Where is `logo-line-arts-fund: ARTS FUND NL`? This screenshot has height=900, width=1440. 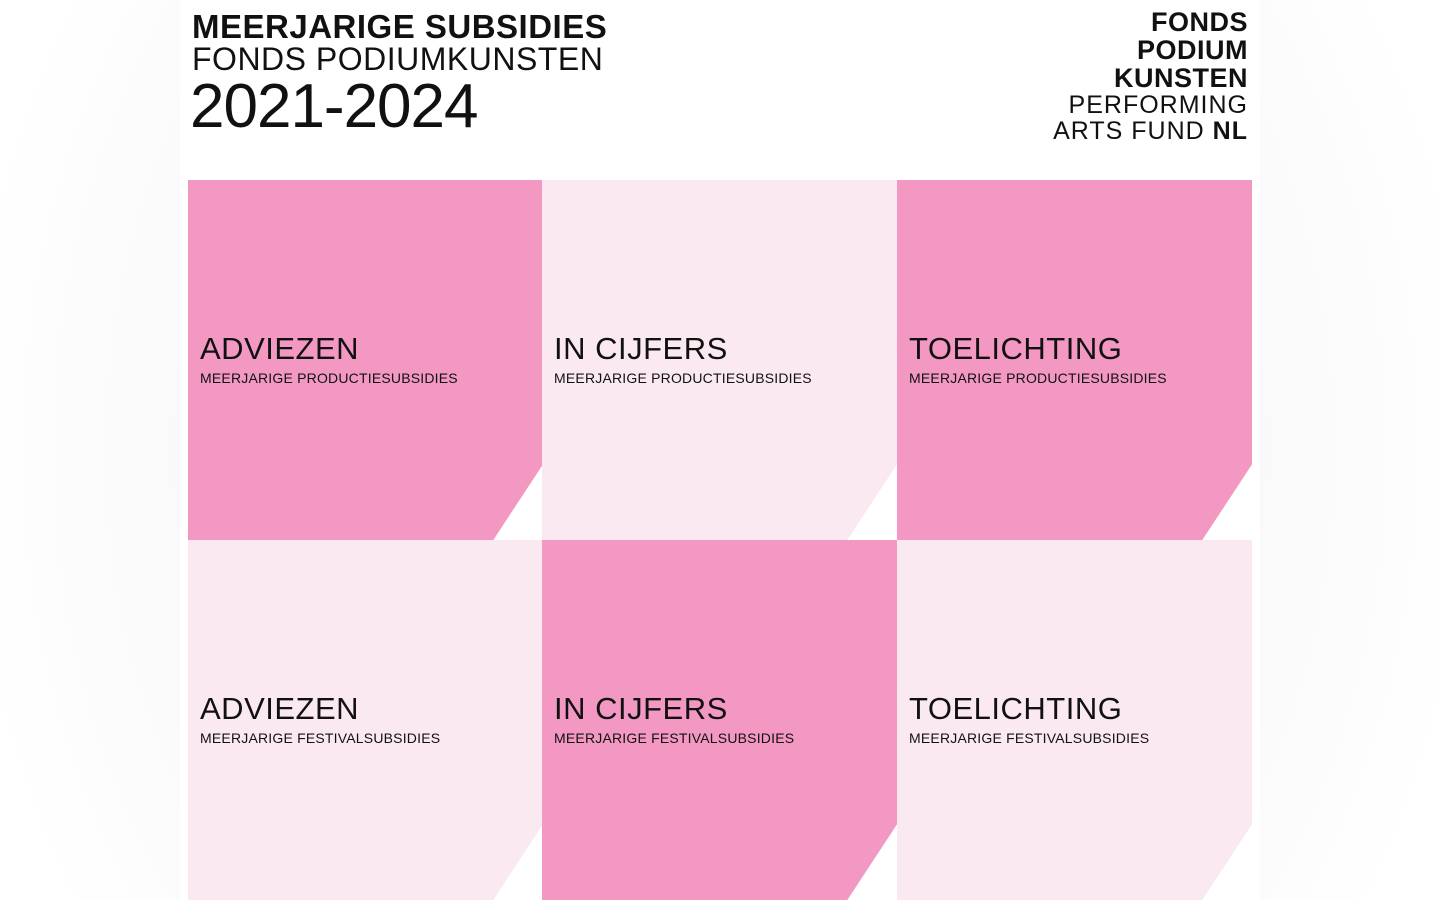
logo-line-arts-fund: ARTS FUND NL is located at coordinates (1150, 131).